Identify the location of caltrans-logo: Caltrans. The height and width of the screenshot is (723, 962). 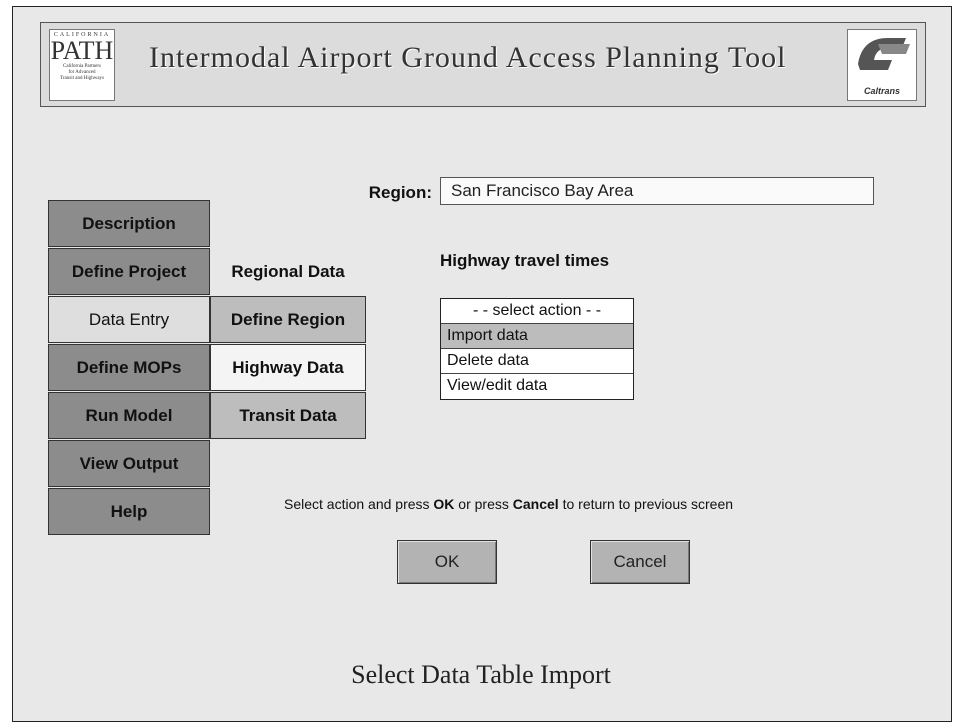
(882, 65).